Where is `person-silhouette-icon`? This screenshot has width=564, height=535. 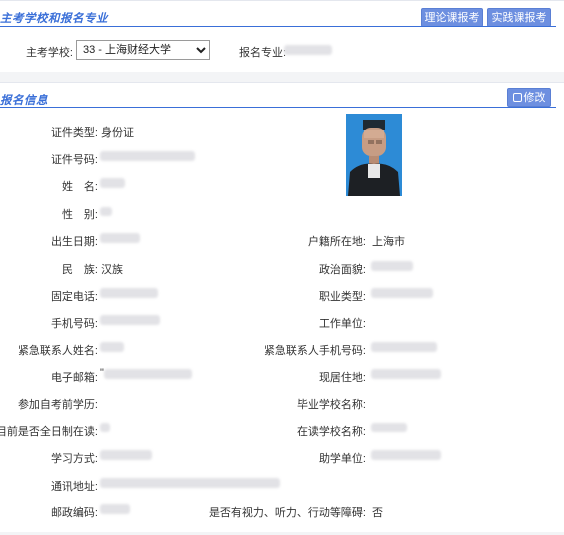 person-silhouette-icon is located at coordinates (374, 155).